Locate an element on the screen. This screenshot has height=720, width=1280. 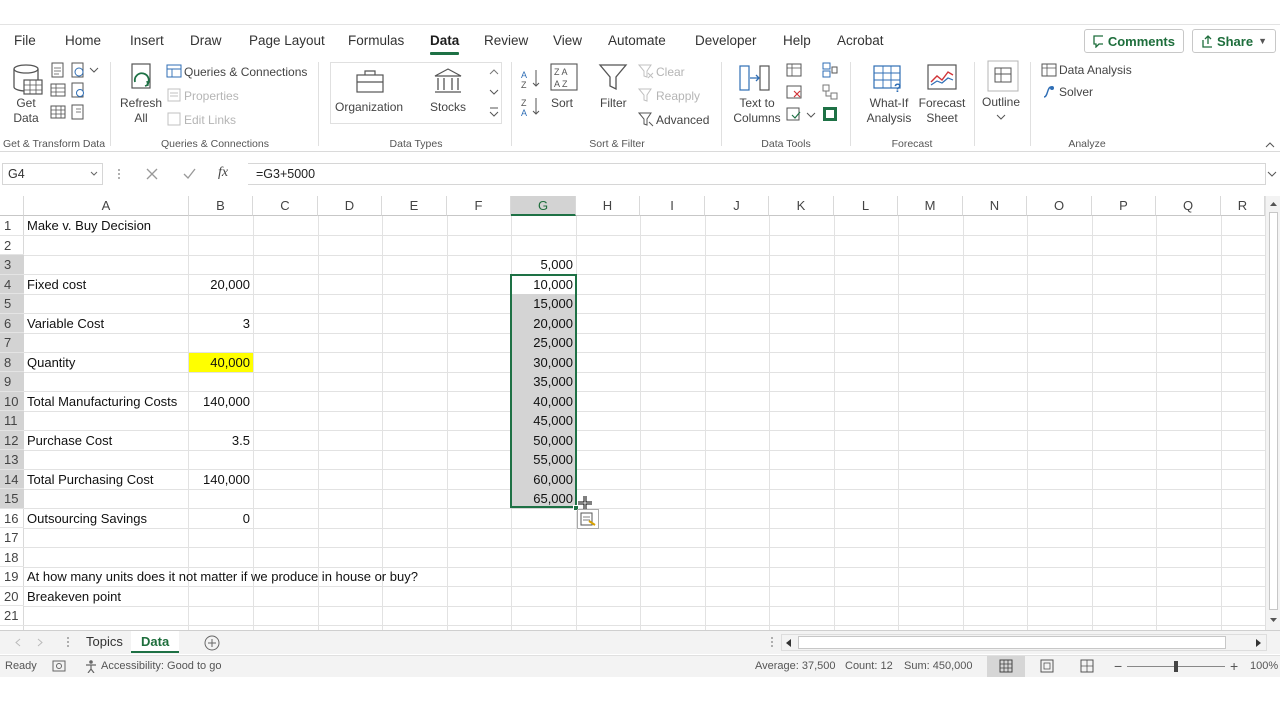
forecast-sheet-button: Forecast Sheet is located at coordinates (942, 111).